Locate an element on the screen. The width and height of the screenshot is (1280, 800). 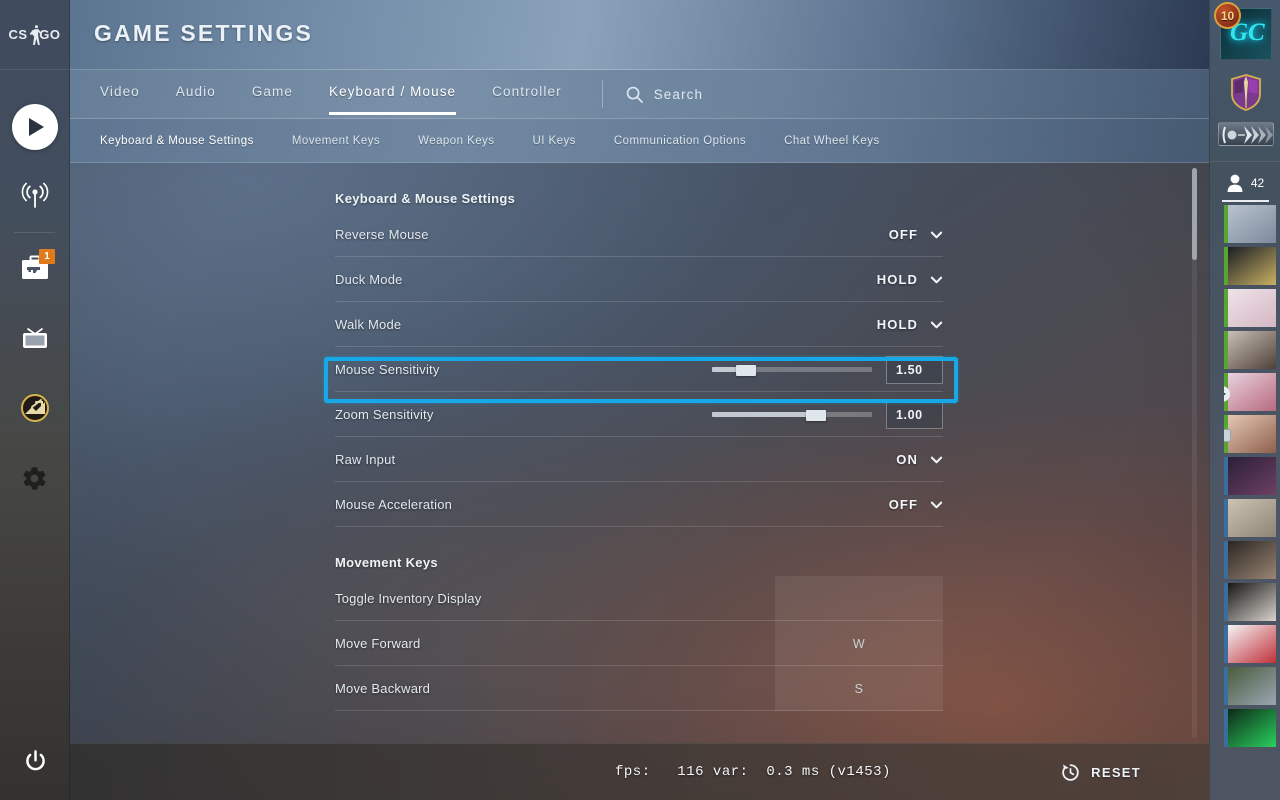
subtab-weapon-keys: Weapon Keys is located at coordinates (456, 141).